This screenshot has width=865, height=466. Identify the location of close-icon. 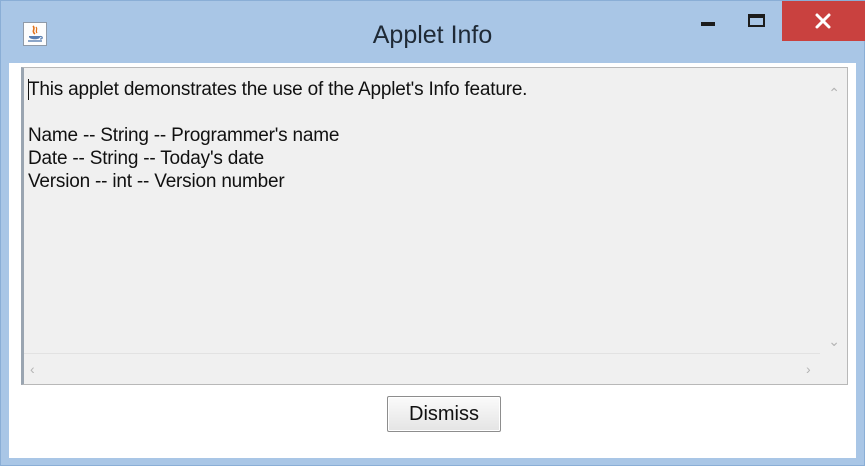
(823, 21).